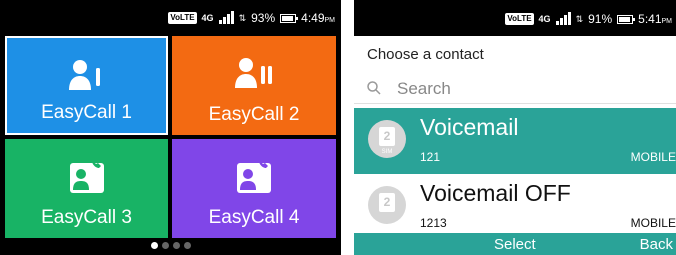  What do you see at coordinates (656, 244) in the screenshot?
I see `back-softkey: Back` at bounding box center [656, 244].